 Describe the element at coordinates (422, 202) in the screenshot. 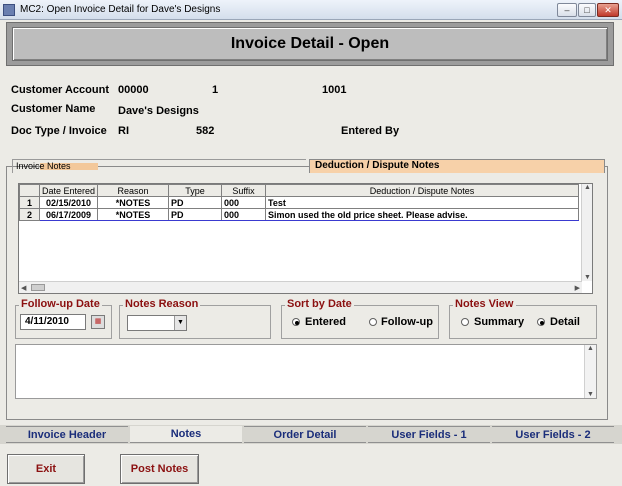

I see `cell-note: Test` at that location.